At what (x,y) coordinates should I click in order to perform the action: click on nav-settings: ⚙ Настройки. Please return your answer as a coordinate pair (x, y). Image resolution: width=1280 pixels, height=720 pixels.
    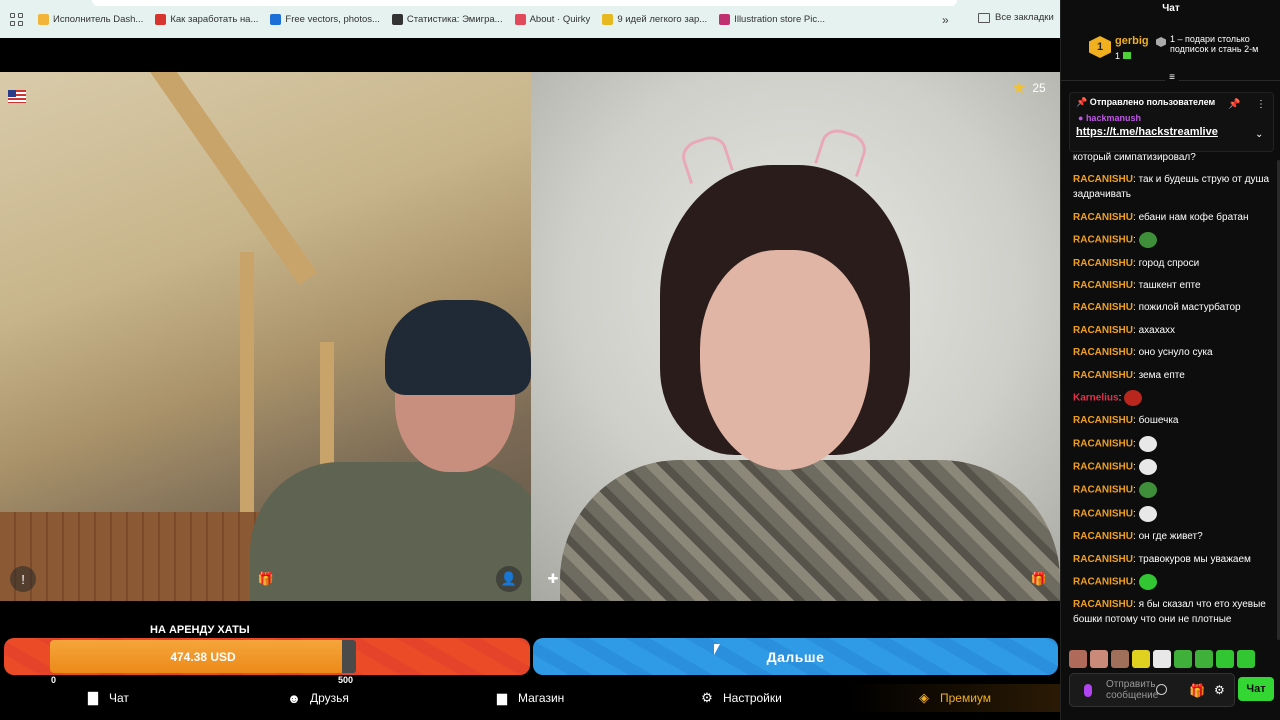
    Looking at the image, I should click on (740, 698).